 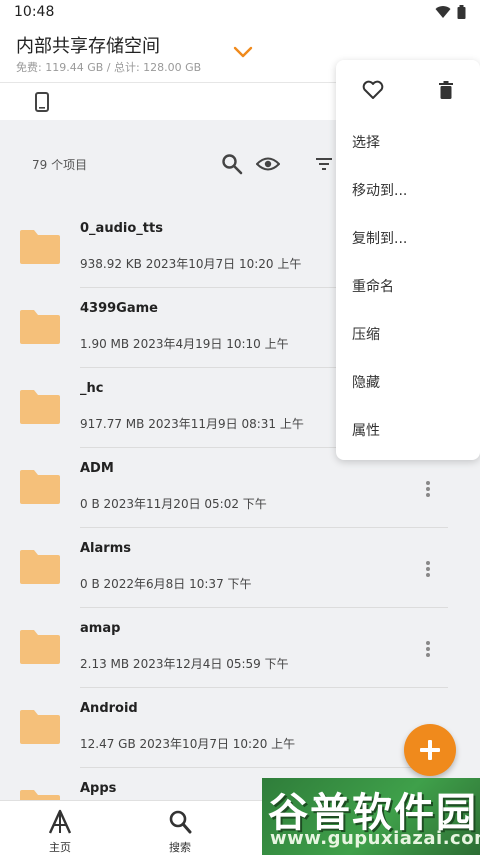 What do you see at coordinates (121, 228) in the screenshot?
I see `file-name: 0_audio_tts` at bounding box center [121, 228].